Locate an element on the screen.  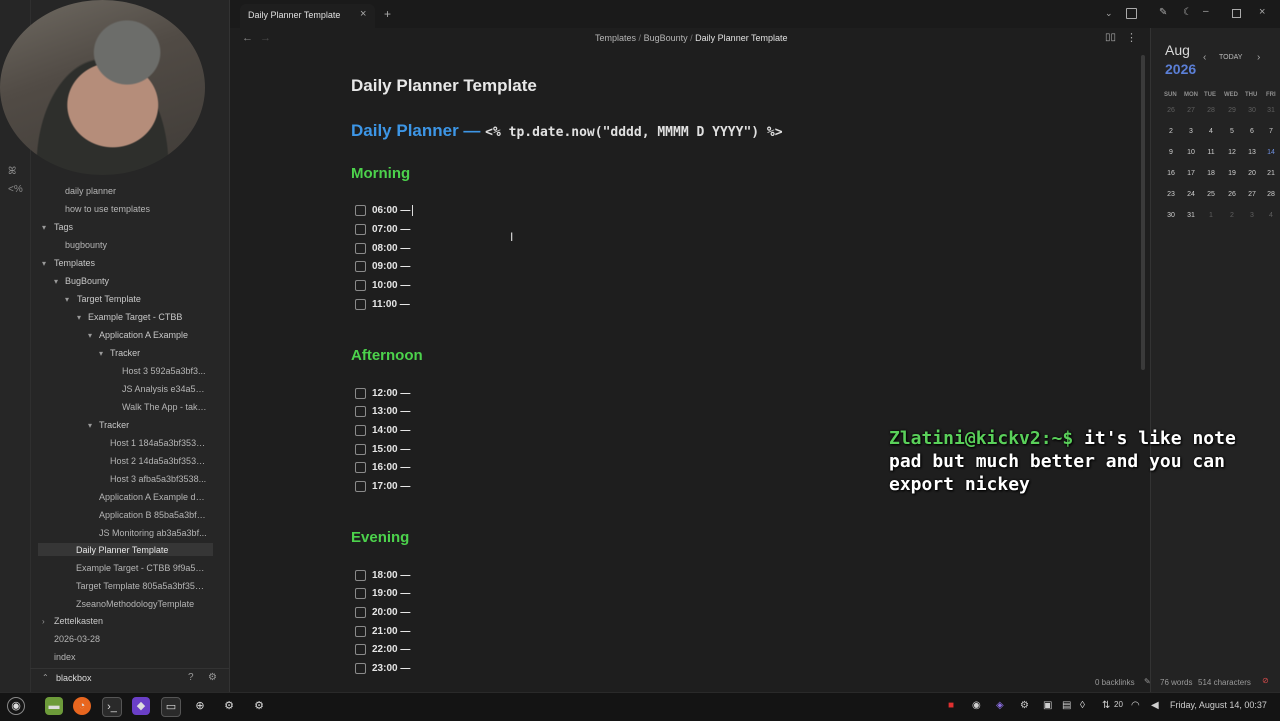
task-item: 17:00 — is located at coordinates (382, 489).